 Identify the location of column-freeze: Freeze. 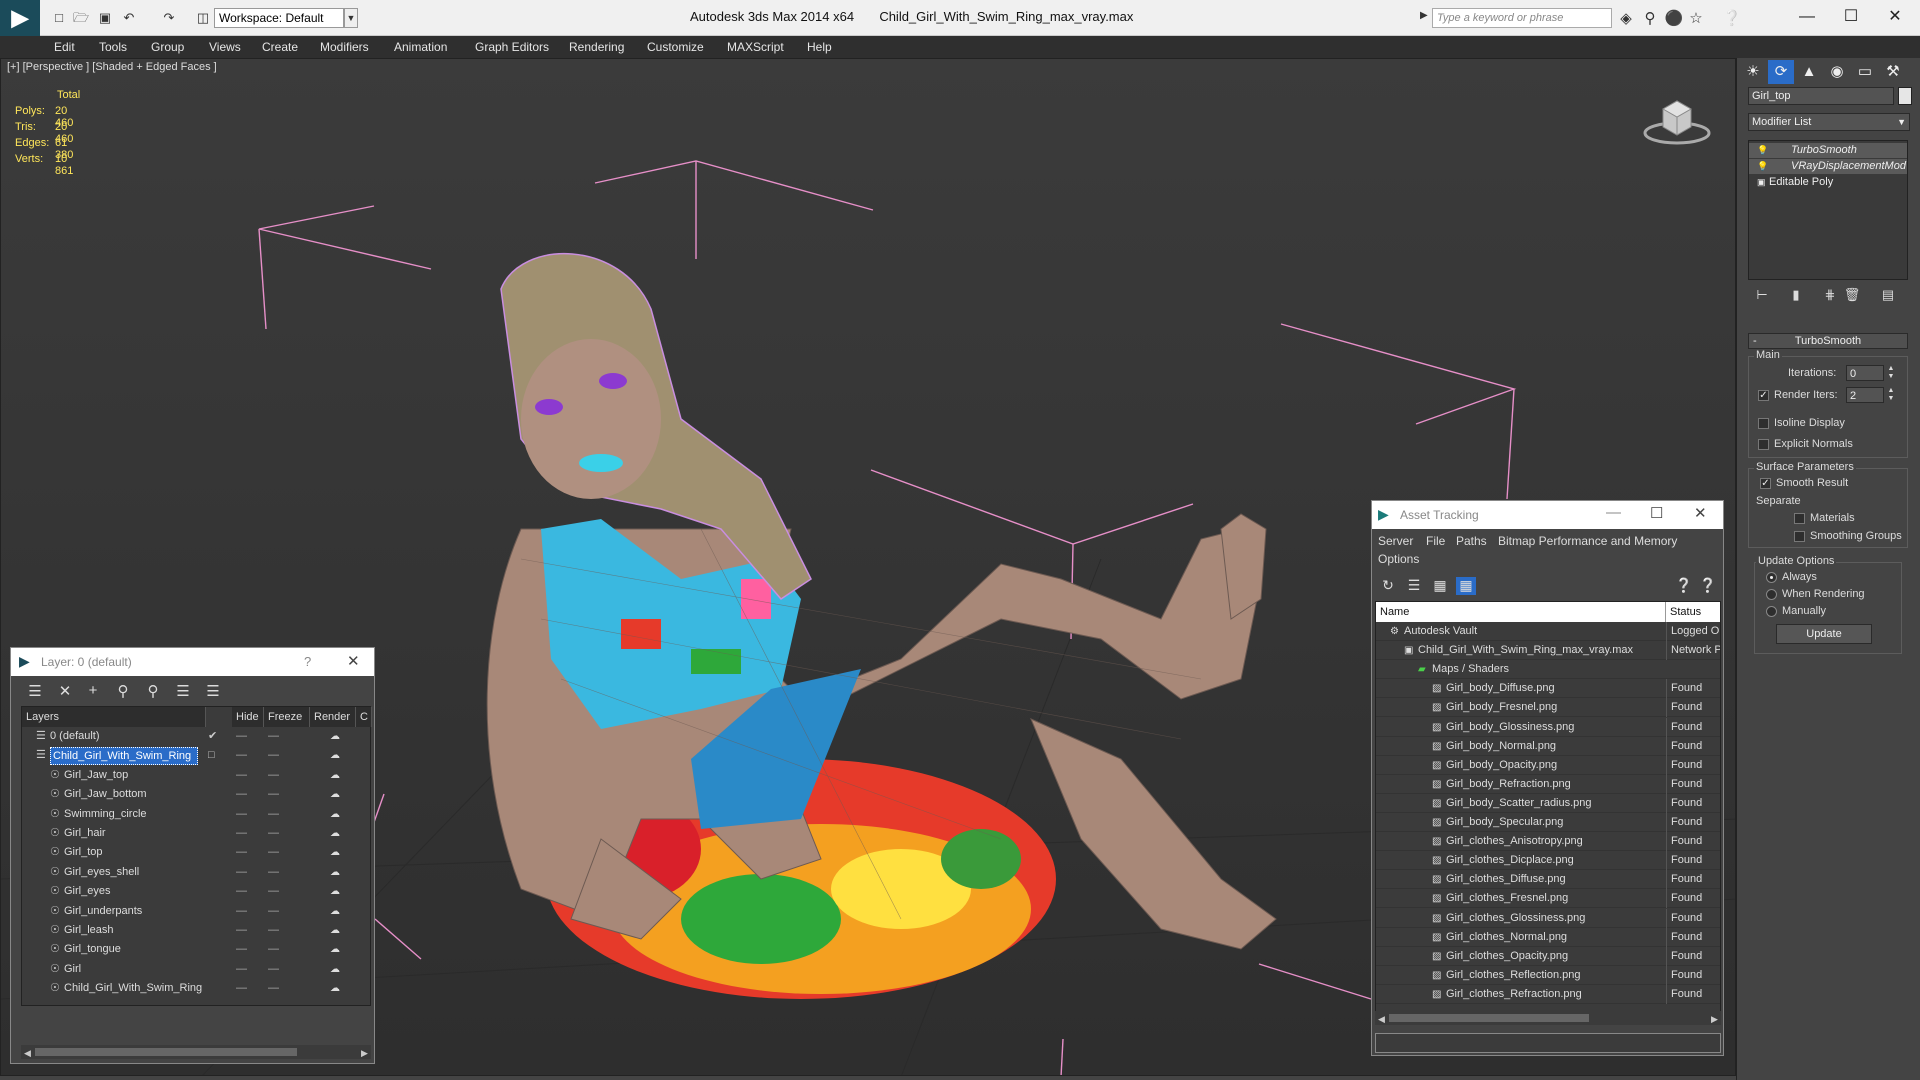
(287, 717).